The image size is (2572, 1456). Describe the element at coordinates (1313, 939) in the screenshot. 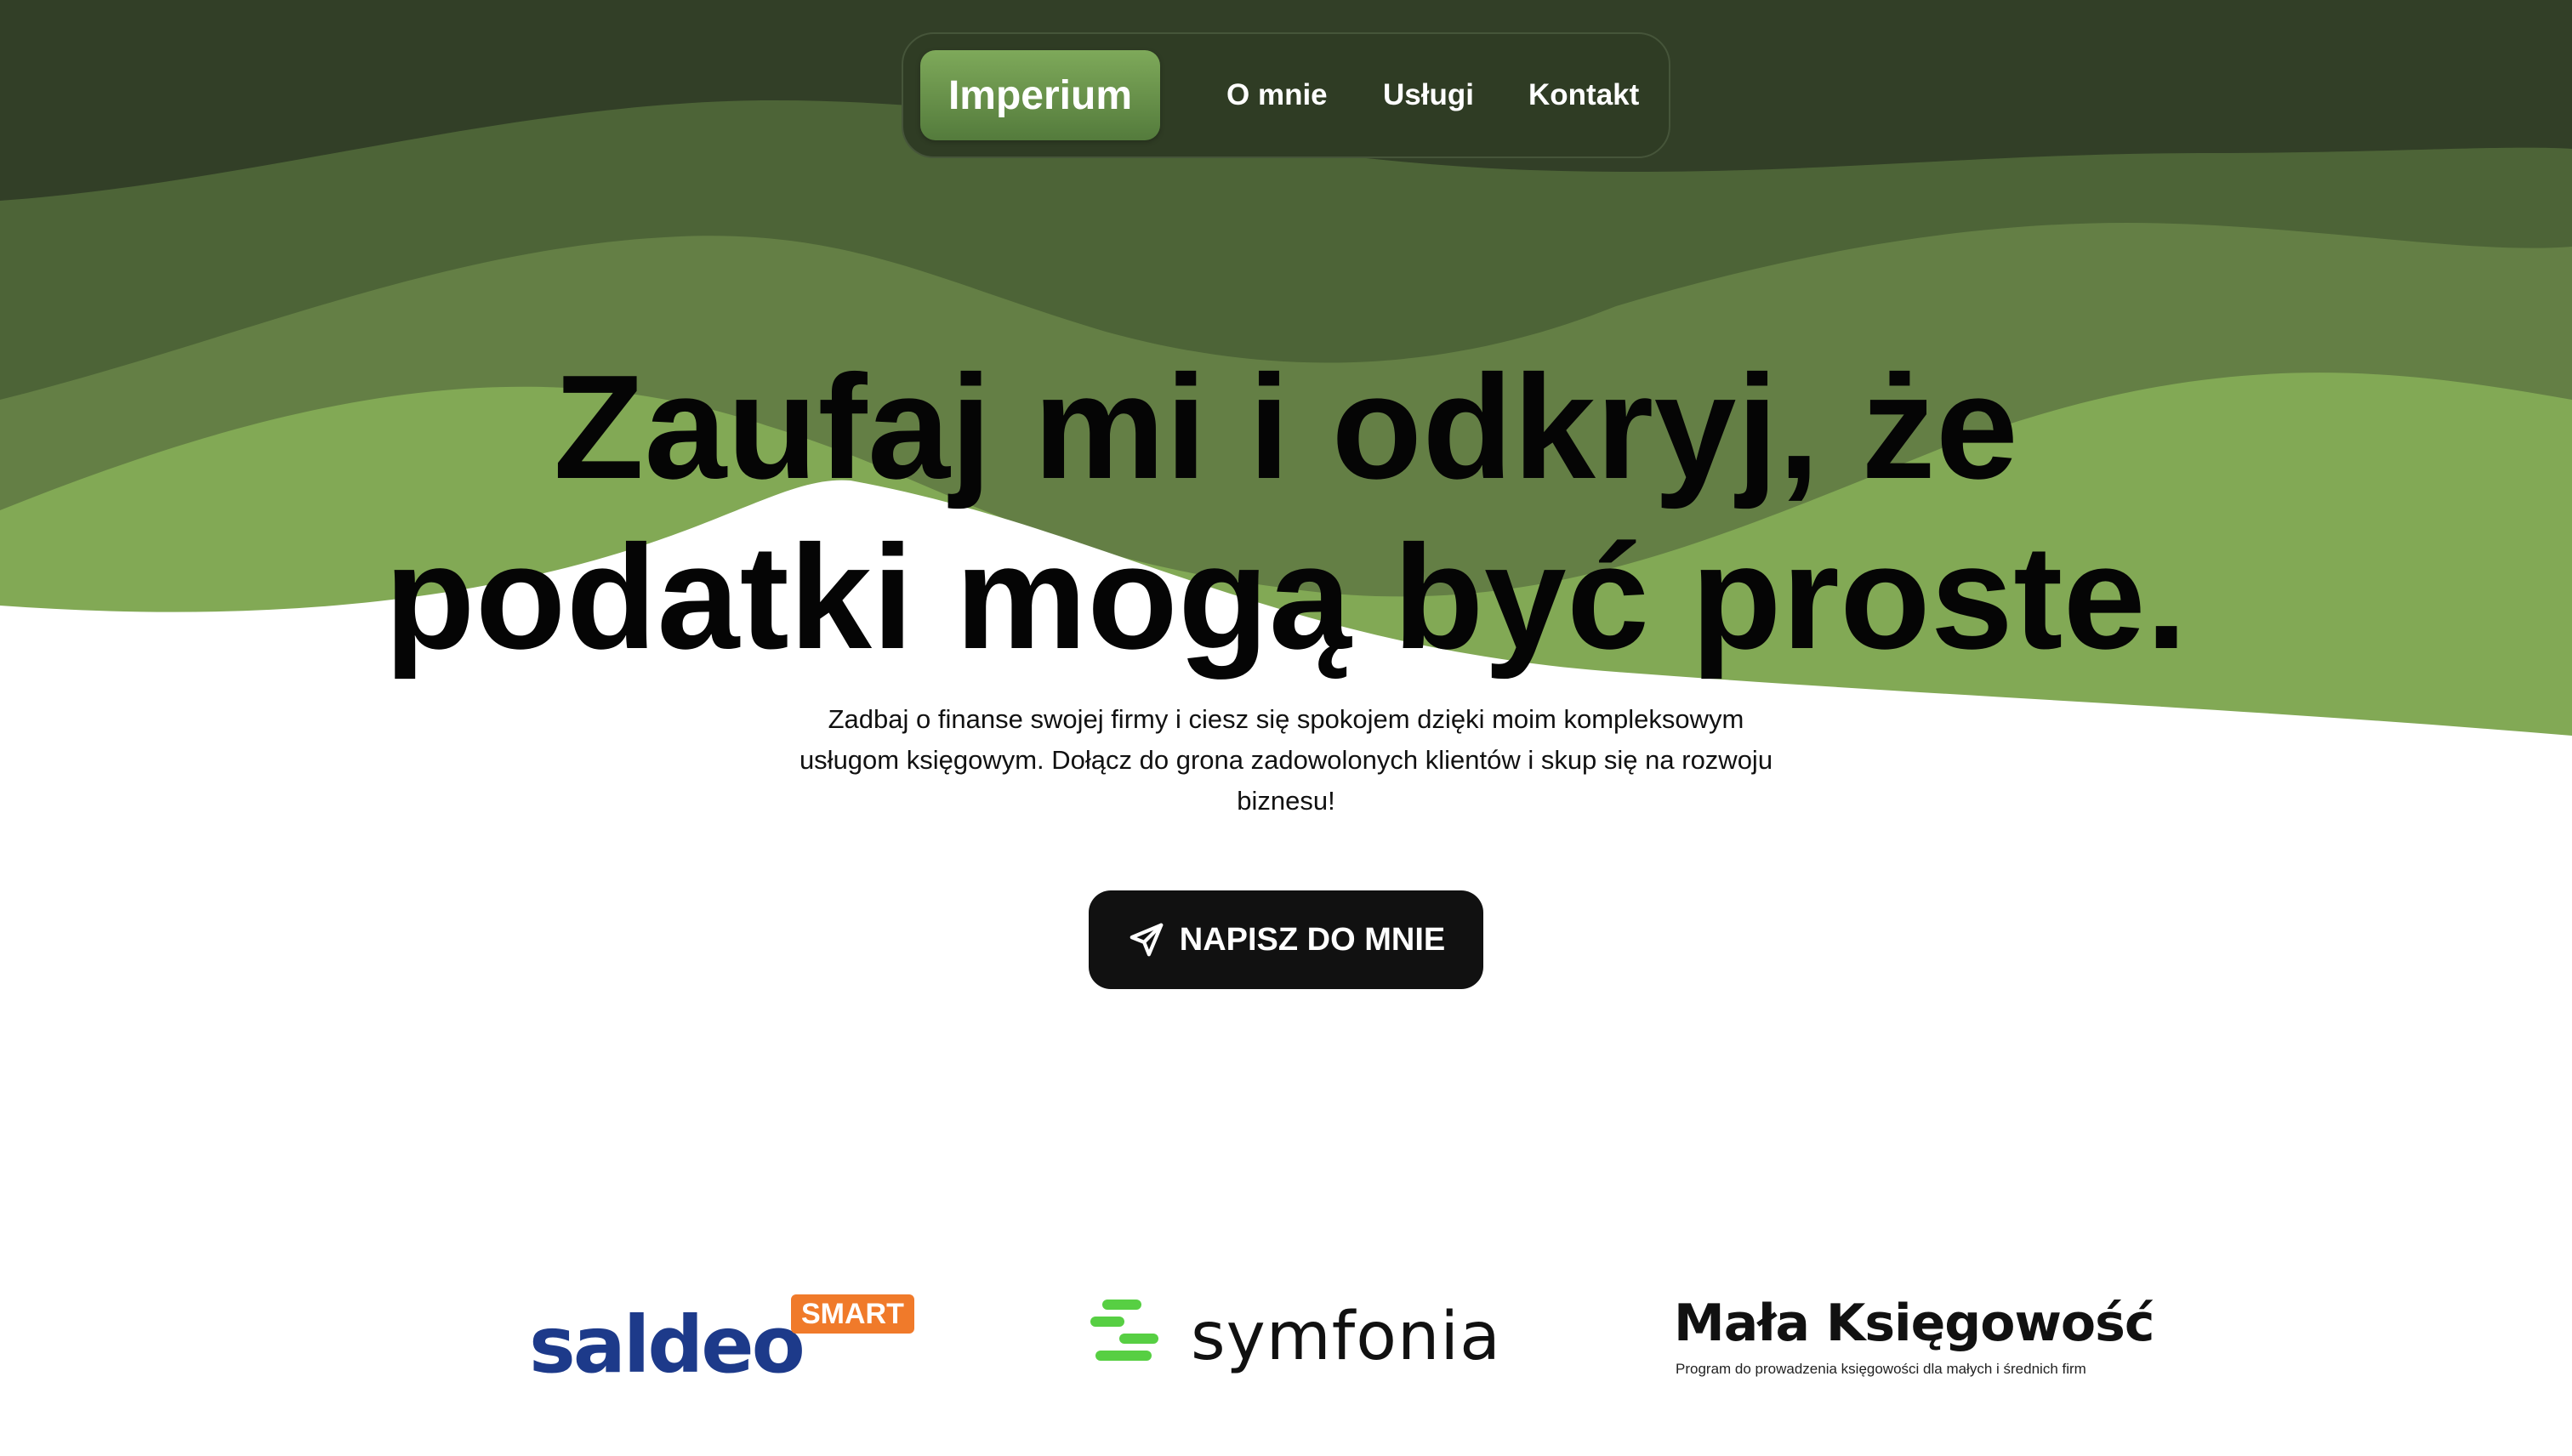

I see `contact-me-button-label: NAPISZ DO MNIE` at that location.